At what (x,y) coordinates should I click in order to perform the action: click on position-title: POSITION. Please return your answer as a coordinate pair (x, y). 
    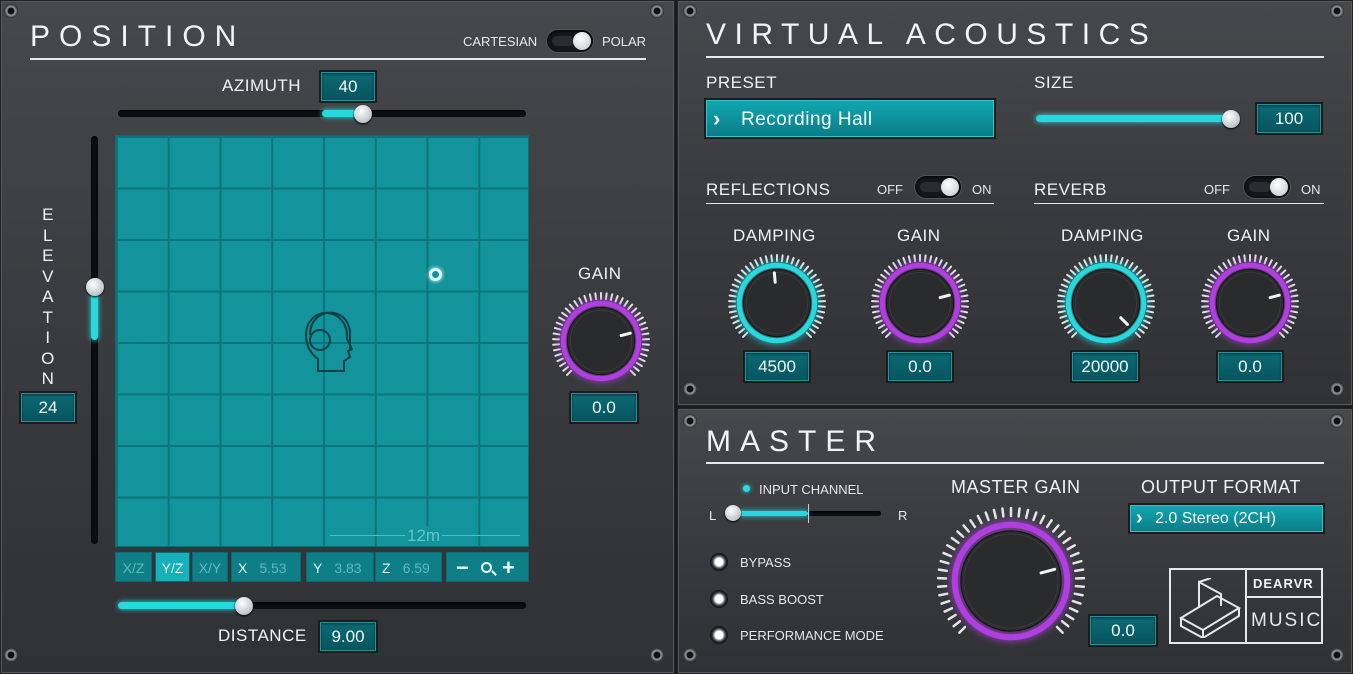
    Looking at the image, I should click on (138, 36).